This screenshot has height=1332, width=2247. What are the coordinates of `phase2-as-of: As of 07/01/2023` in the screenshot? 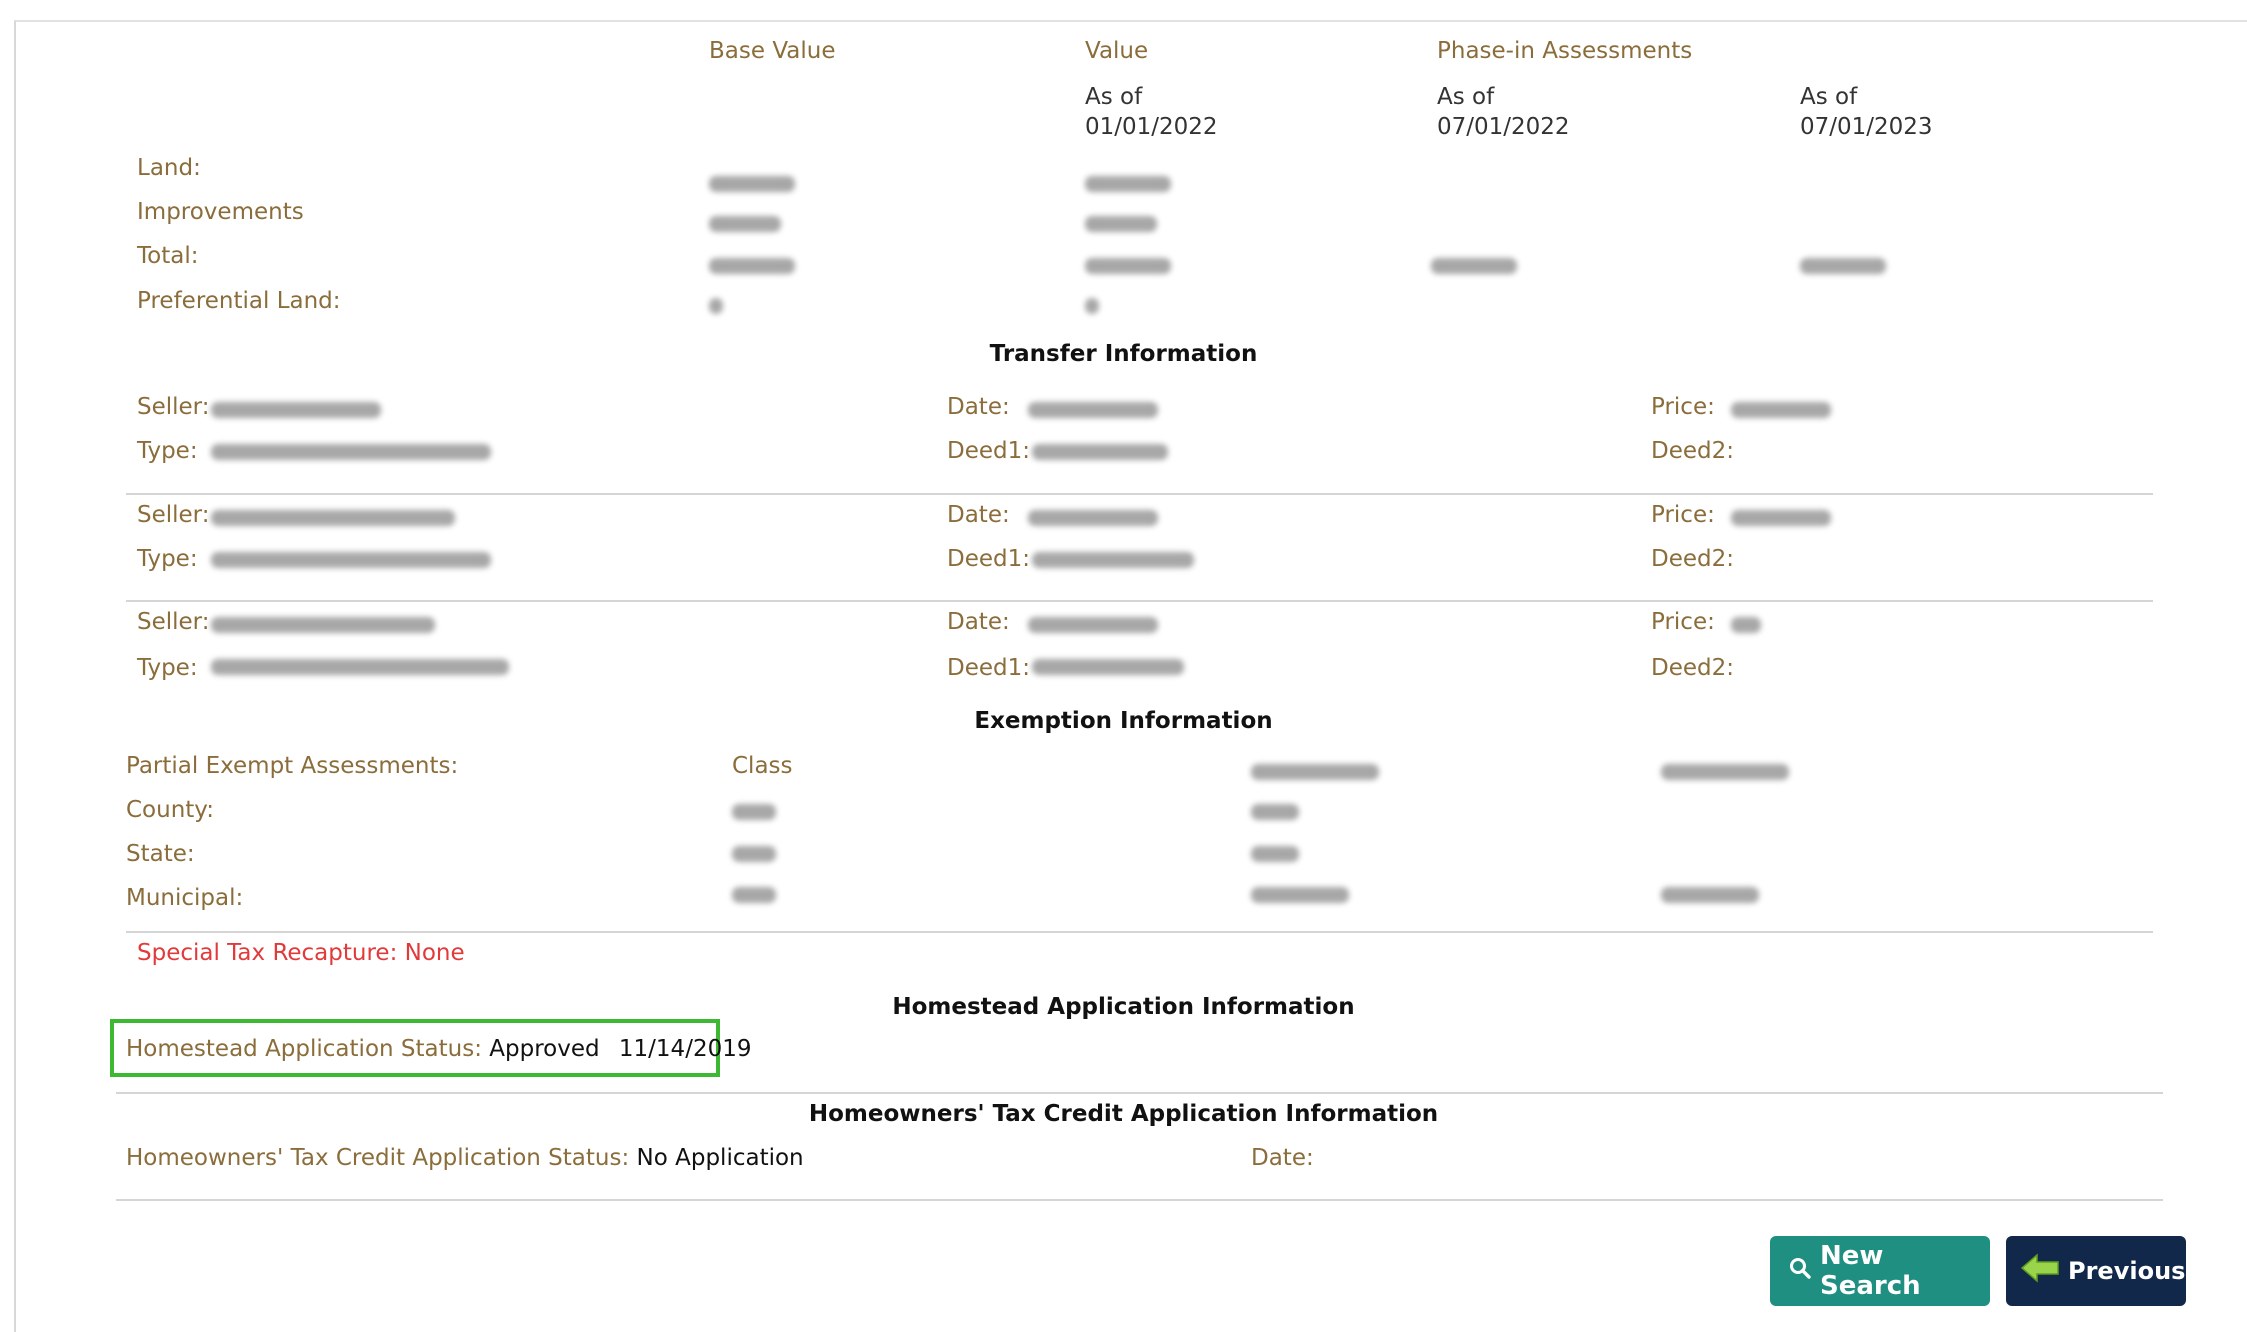 It's located at (1866, 112).